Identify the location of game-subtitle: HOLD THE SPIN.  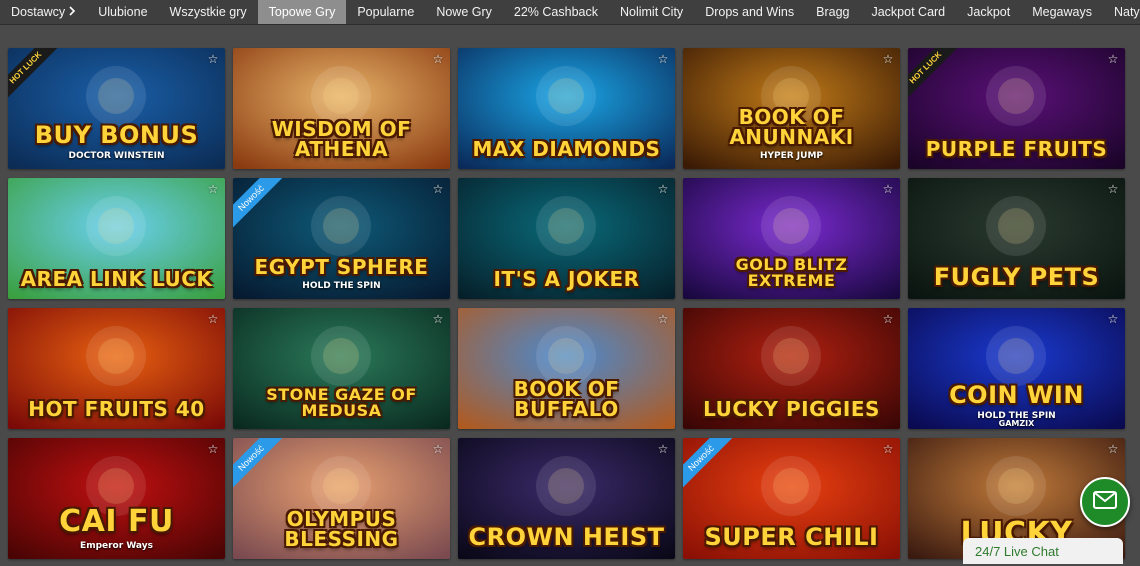
(341, 286).